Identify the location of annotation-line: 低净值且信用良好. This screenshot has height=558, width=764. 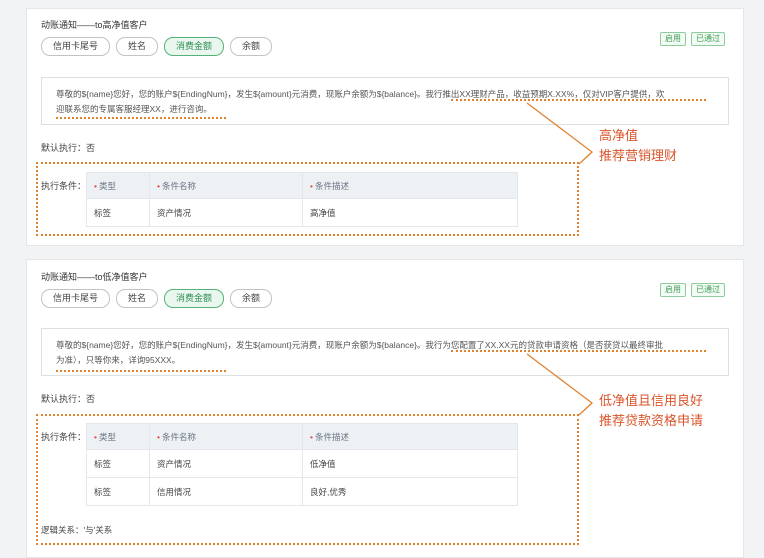
(651, 401).